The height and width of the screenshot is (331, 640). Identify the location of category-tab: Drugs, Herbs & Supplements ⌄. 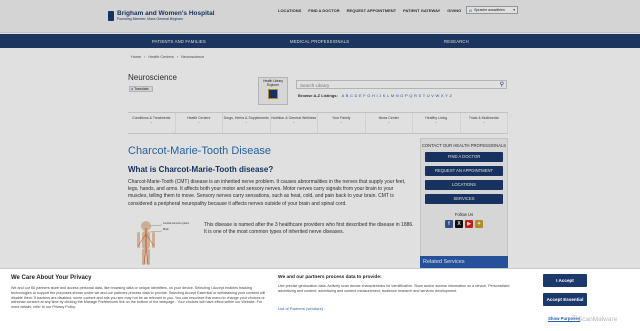
(247, 123).